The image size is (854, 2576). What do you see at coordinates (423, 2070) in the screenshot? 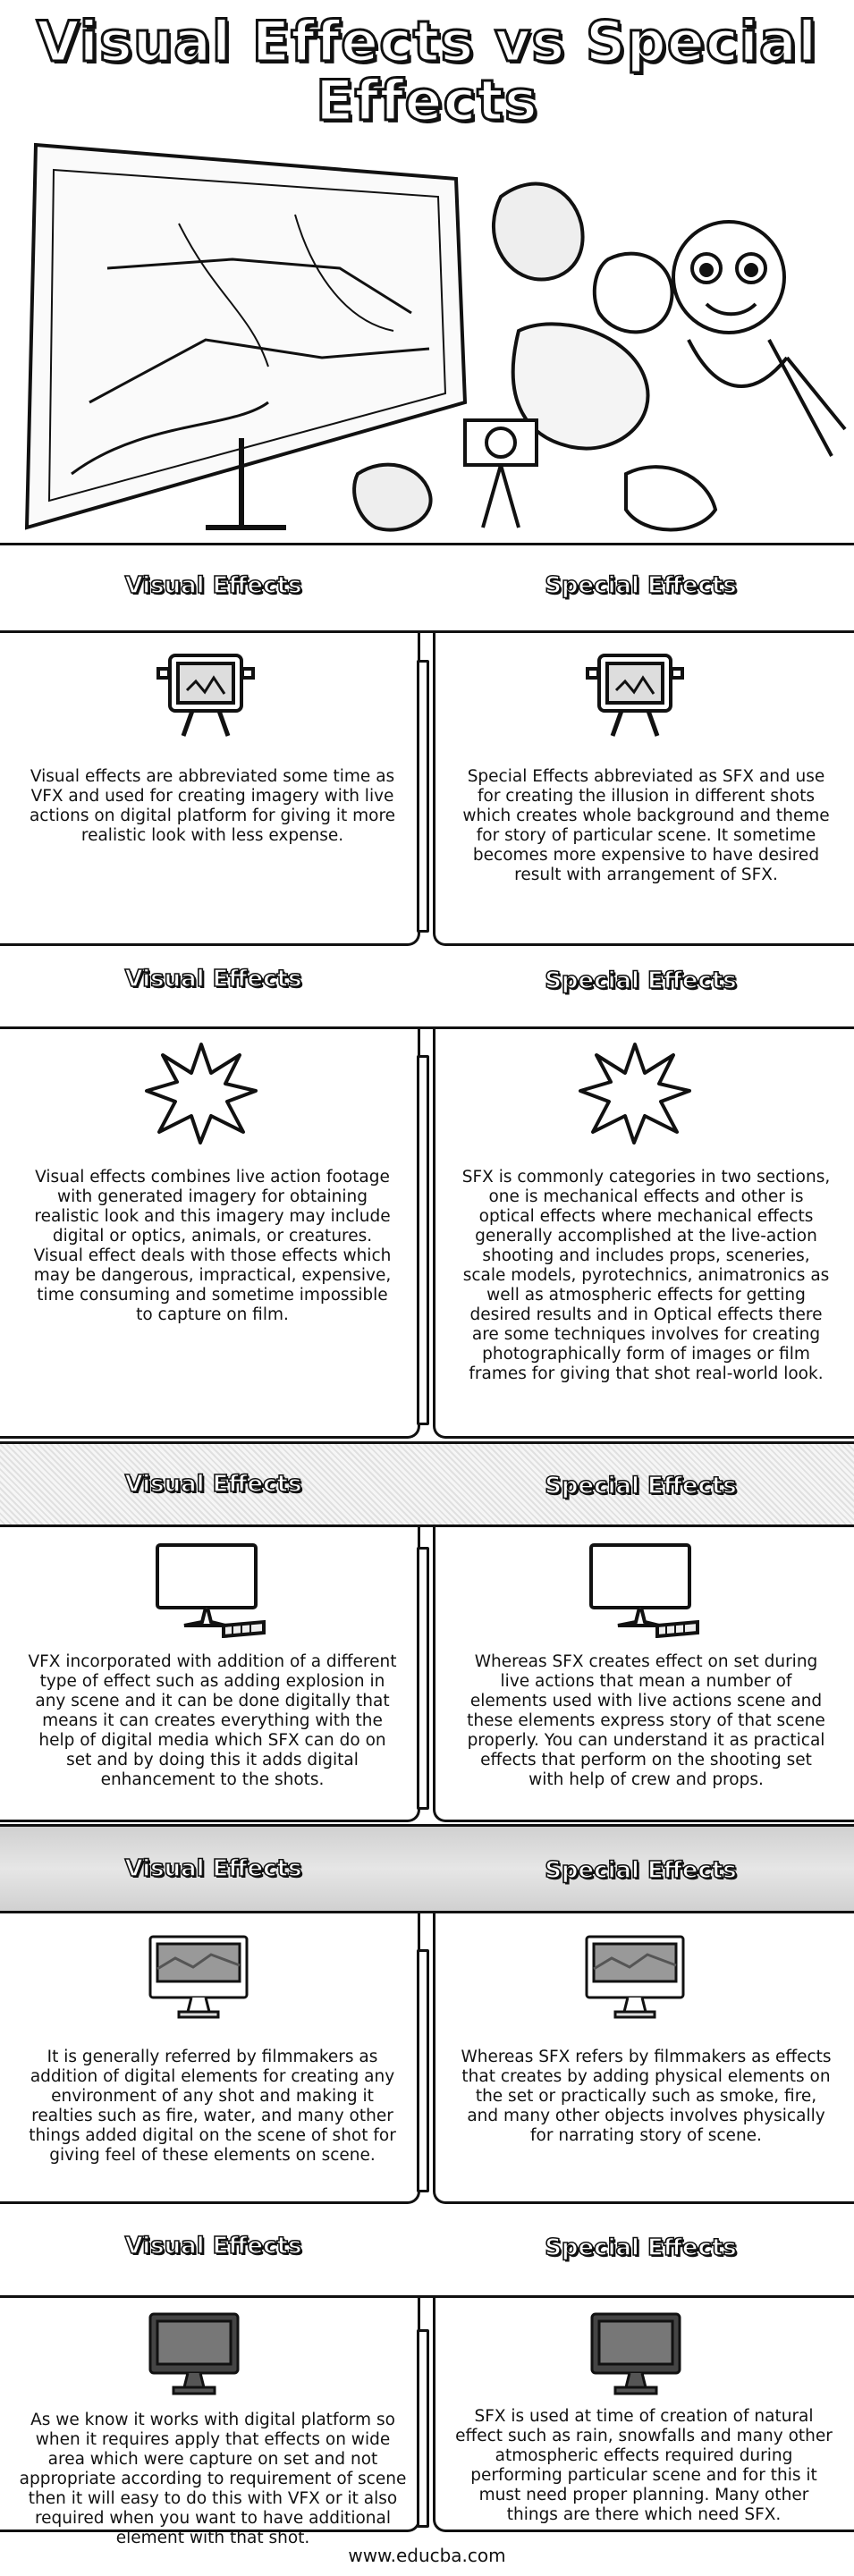
I see `section-4-divider` at bounding box center [423, 2070].